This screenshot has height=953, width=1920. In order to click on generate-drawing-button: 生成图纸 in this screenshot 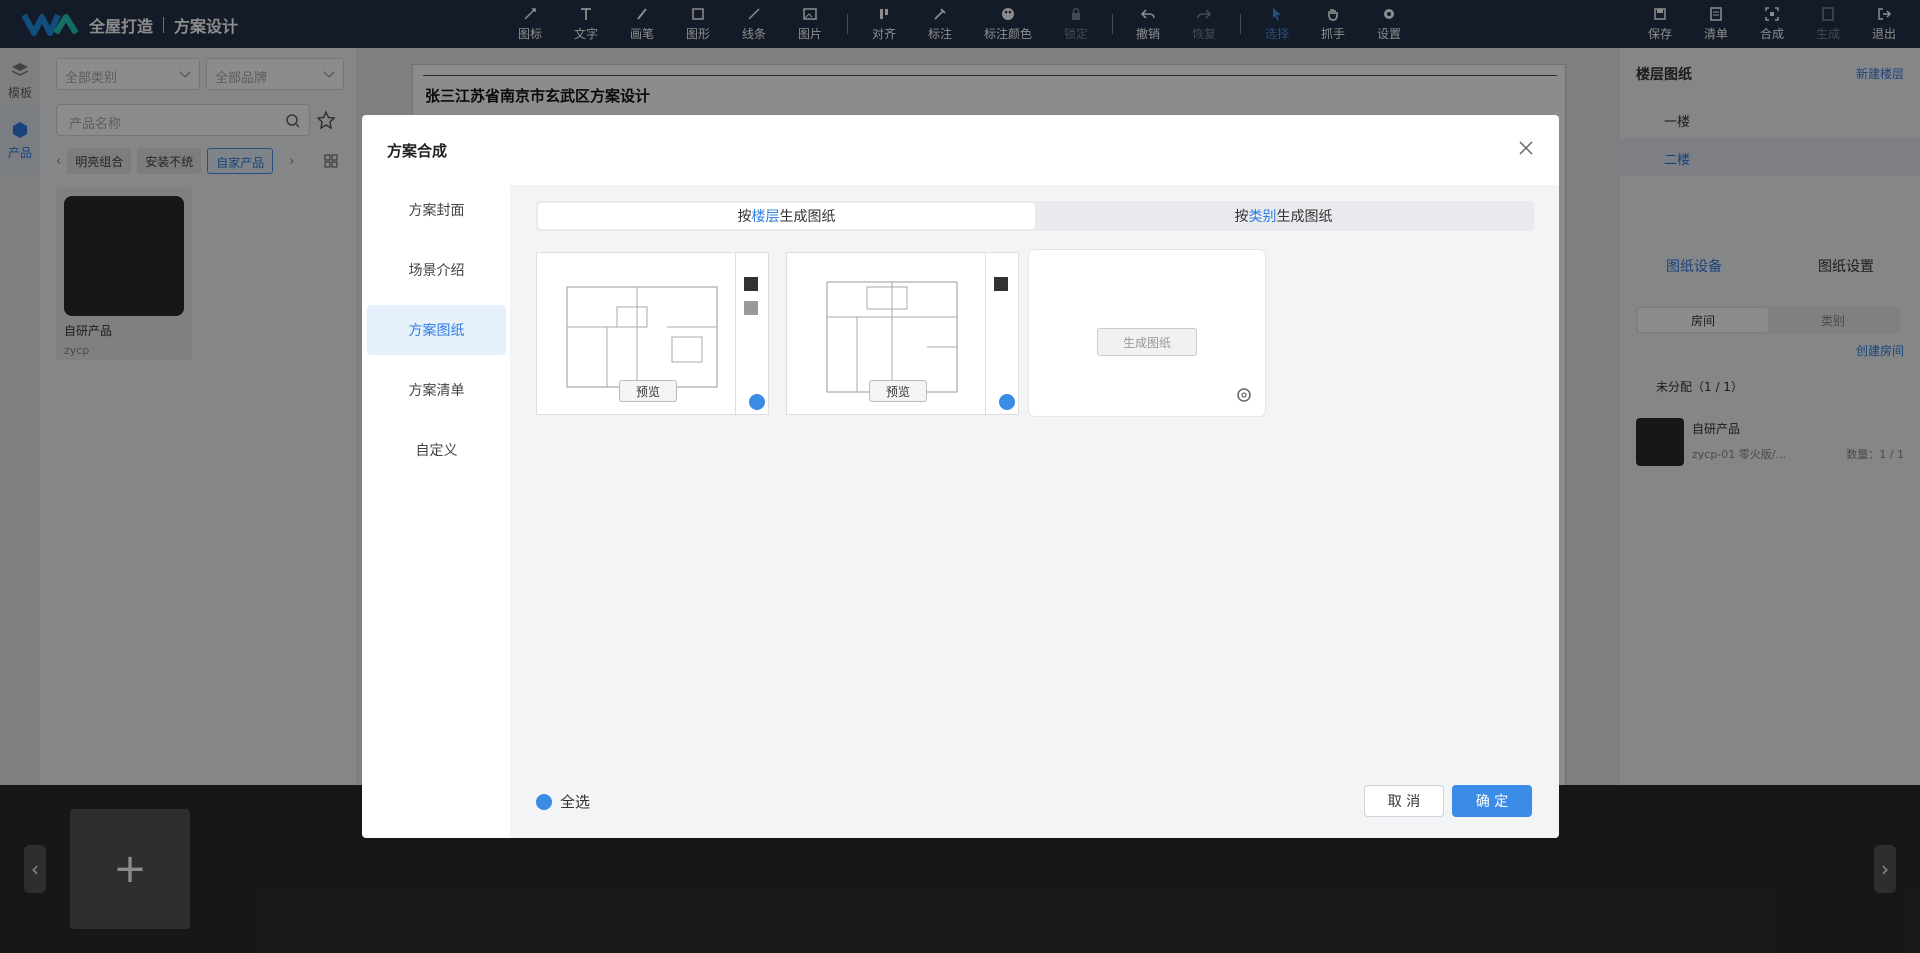, I will do `click(1147, 342)`.